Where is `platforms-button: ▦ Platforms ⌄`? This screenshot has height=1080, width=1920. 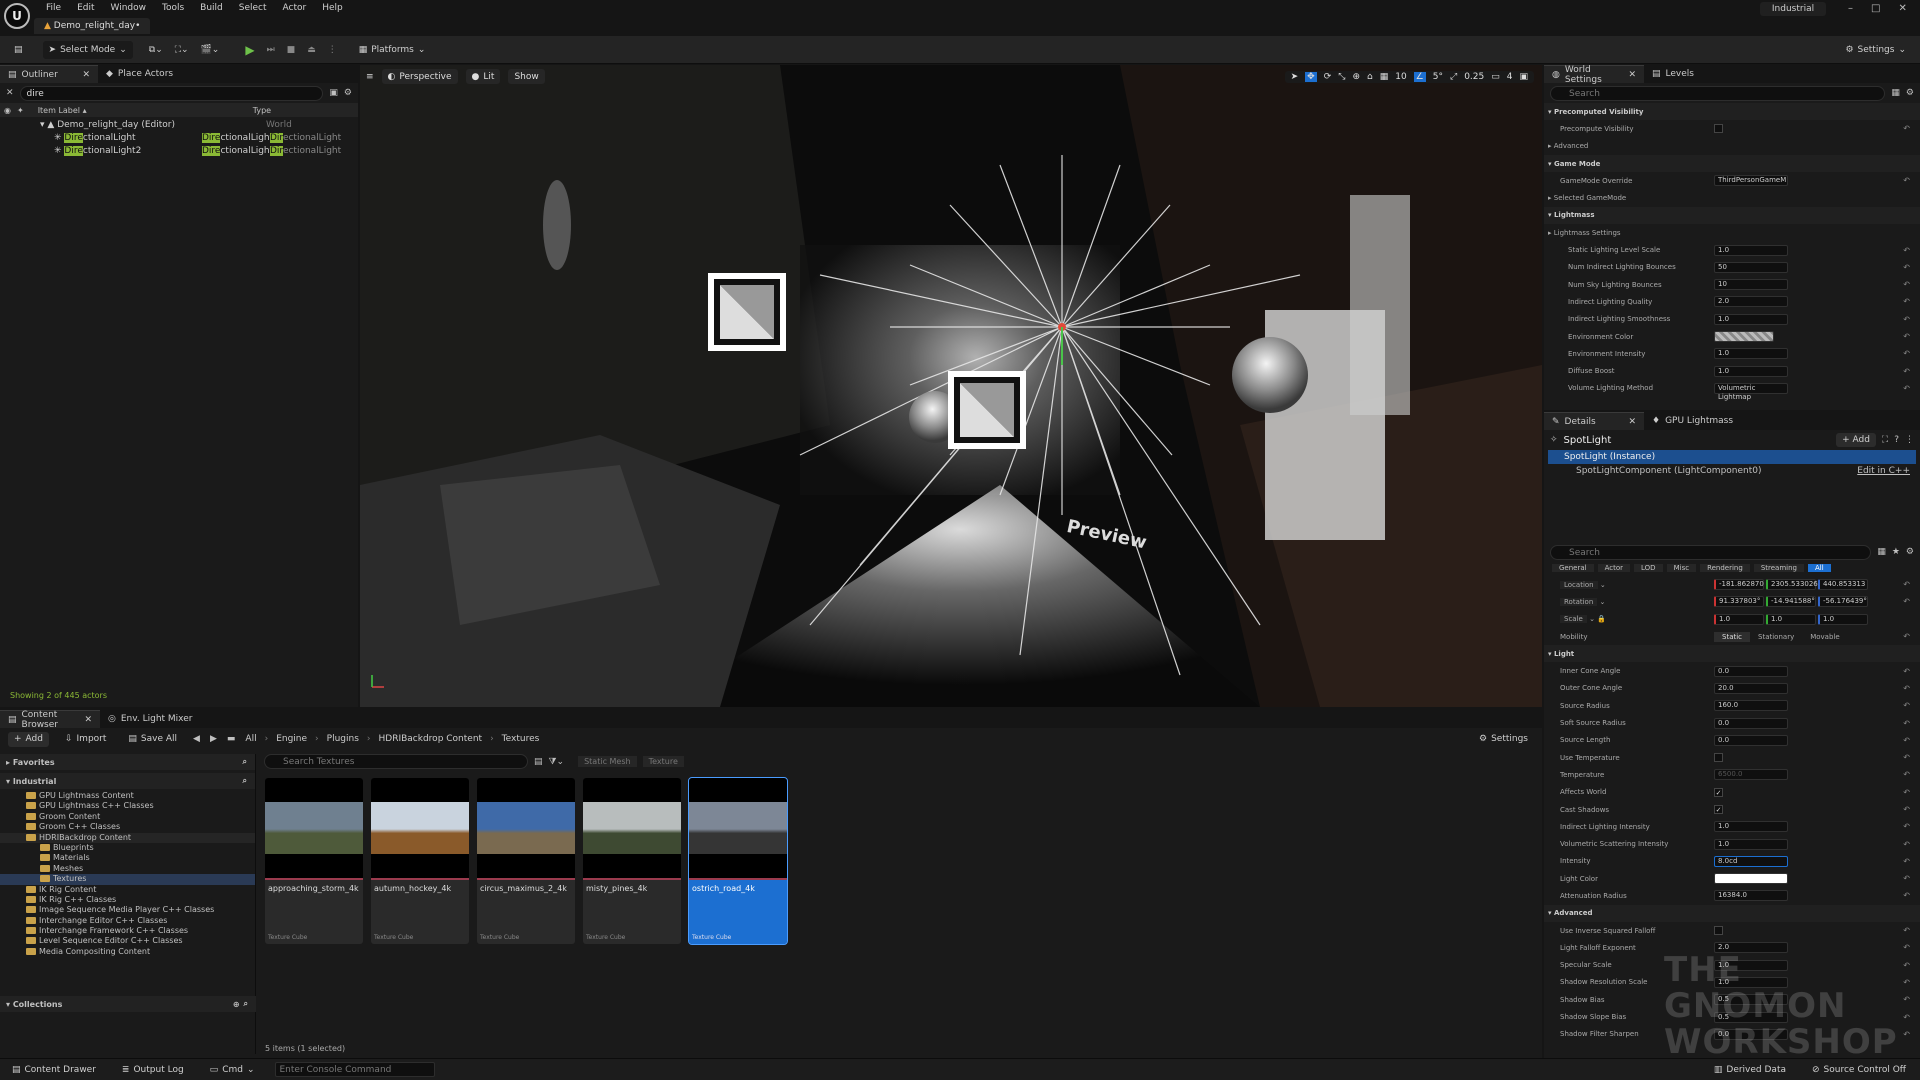
platforms-button: ▦ Platforms ⌄ is located at coordinates (392, 50).